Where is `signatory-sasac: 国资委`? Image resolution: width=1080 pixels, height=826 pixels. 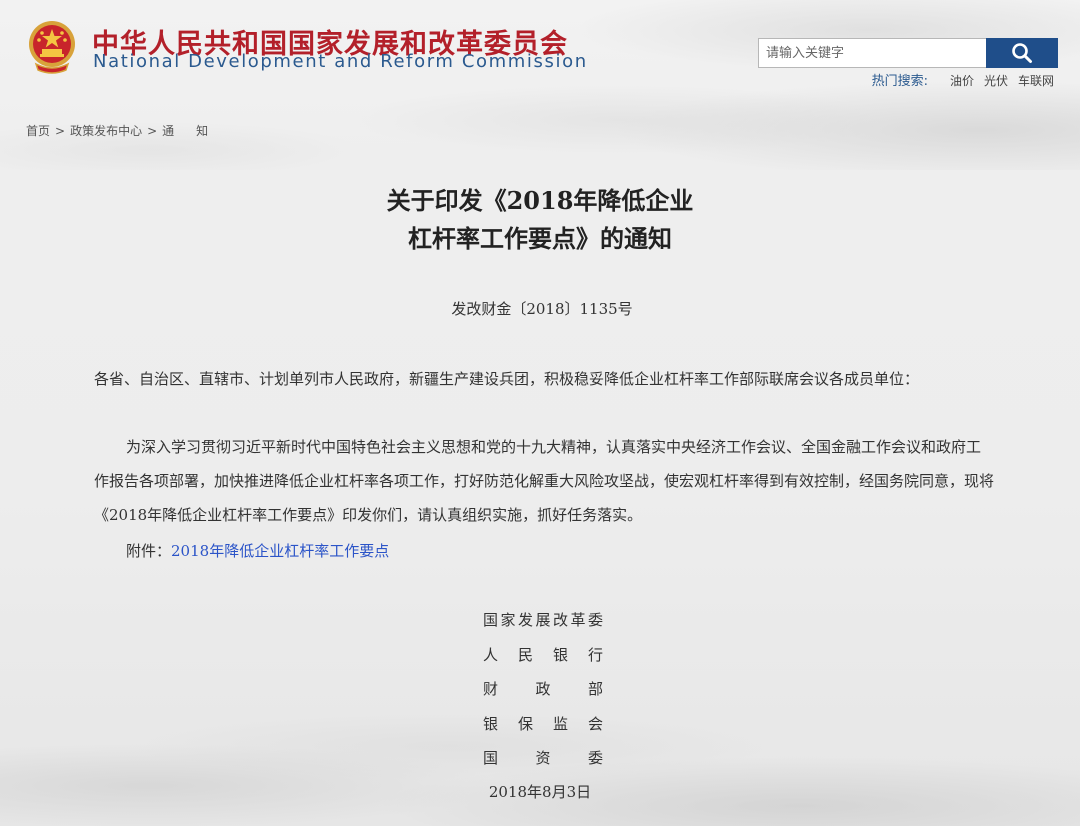
signatory-sasac: 国资委 is located at coordinates (543, 758).